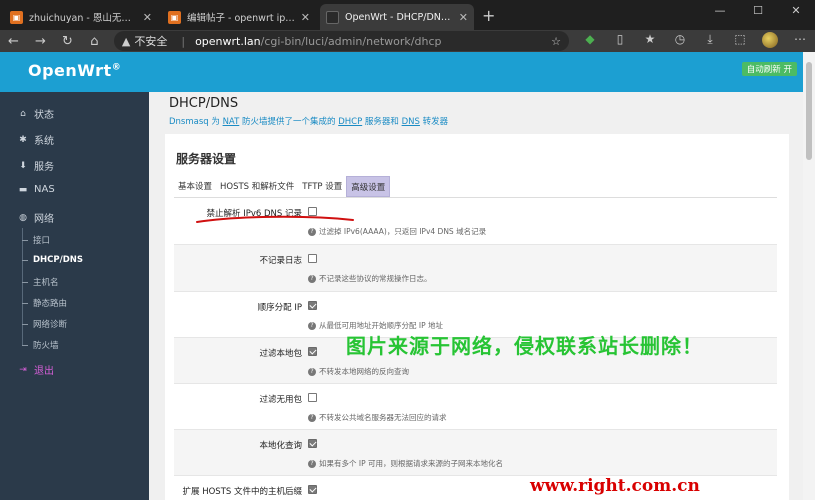 This screenshot has height=500, width=815. What do you see at coordinates (36, 218) in the screenshot?
I see `sidebar-item-network: ◍ 网络` at bounding box center [36, 218].